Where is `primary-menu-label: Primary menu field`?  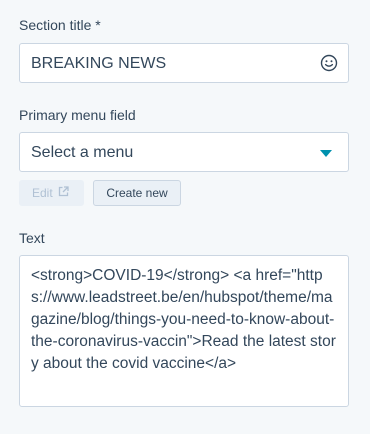 primary-menu-label: Primary menu field is located at coordinates (77, 115).